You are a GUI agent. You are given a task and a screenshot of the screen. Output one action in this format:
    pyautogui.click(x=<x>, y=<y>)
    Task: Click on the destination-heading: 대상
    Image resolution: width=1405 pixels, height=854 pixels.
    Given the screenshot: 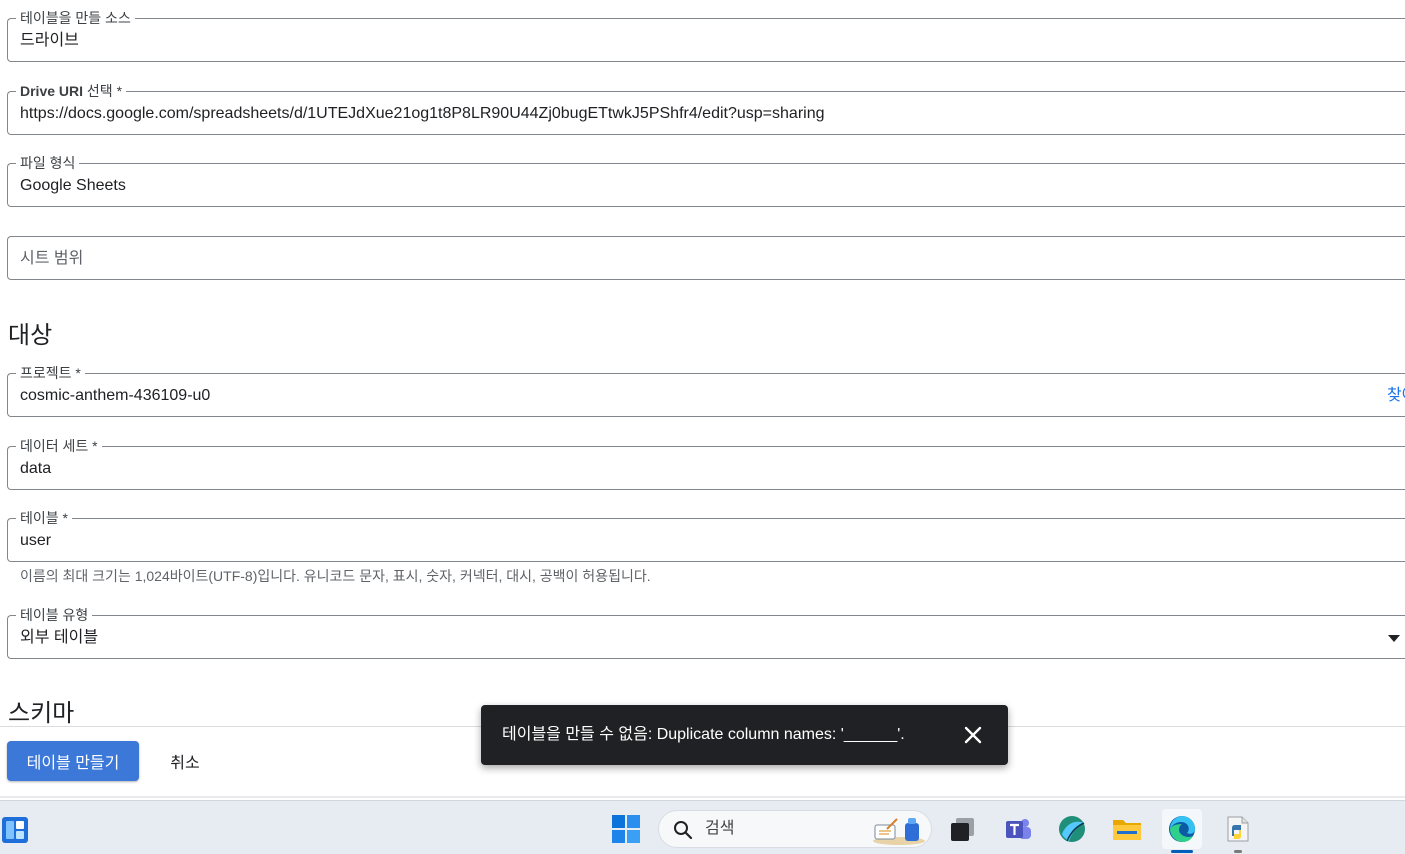 What is the action you would take?
    pyautogui.click(x=30, y=335)
    